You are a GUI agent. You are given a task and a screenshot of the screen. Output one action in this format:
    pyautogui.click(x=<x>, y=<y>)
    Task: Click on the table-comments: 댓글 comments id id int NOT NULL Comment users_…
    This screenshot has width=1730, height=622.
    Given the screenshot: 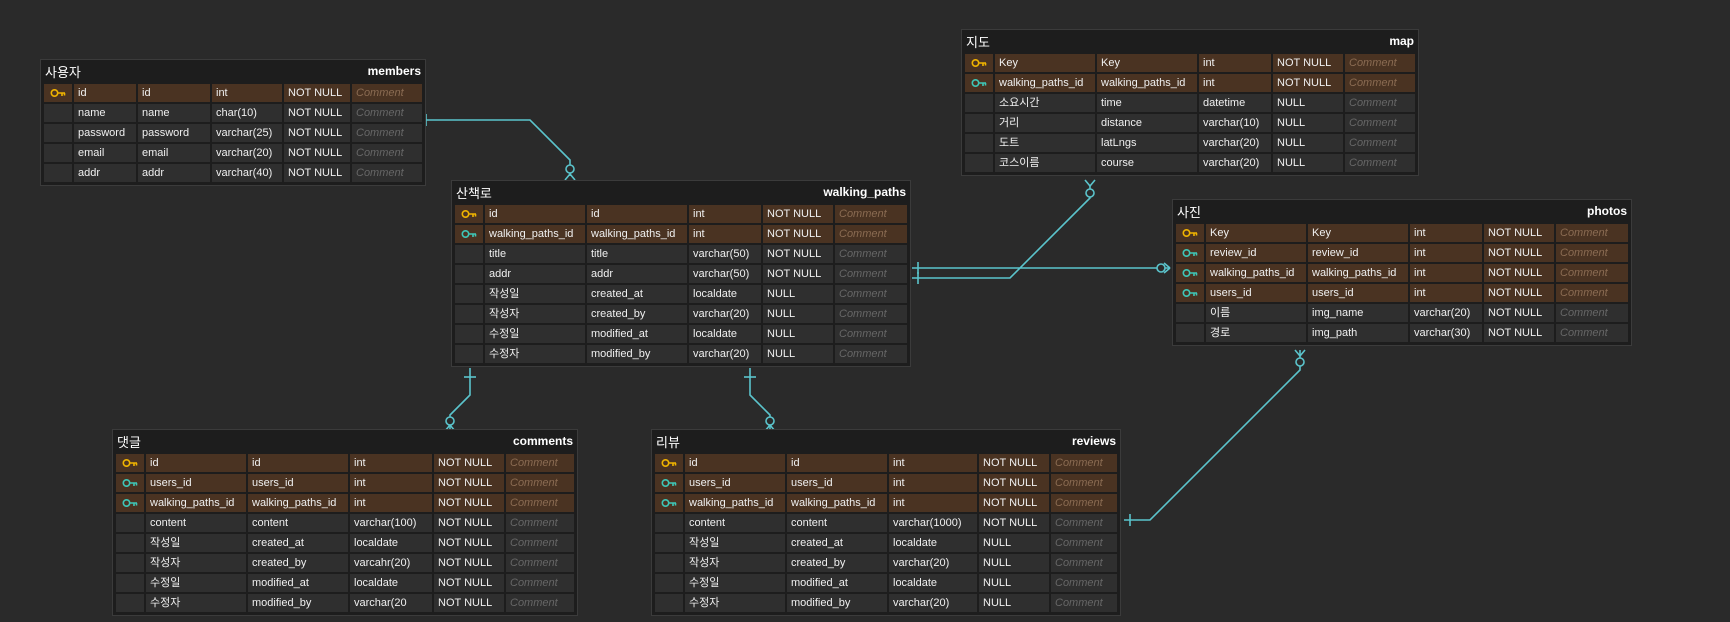 What is the action you would take?
    pyautogui.click(x=345, y=522)
    